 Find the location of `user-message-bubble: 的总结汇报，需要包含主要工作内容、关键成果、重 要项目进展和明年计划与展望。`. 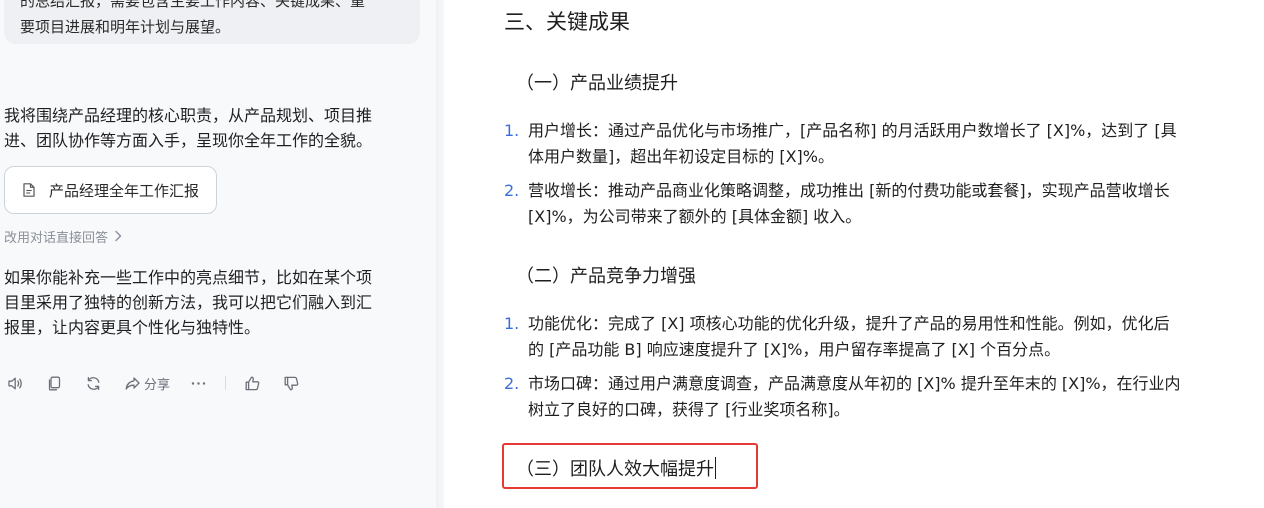

user-message-bubble: 的总结汇报，需要包含主要工作内容、关键成果、重 要项目进展和明年计划与展望。 is located at coordinates (212, 22).